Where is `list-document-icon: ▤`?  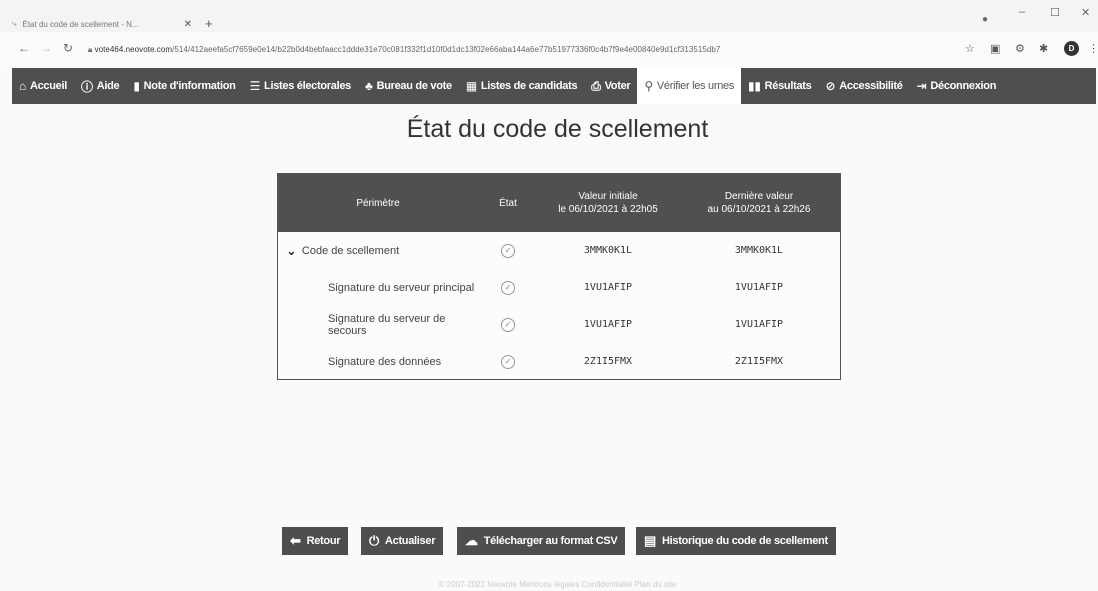 list-document-icon: ▤ is located at coordinates (650, 540).